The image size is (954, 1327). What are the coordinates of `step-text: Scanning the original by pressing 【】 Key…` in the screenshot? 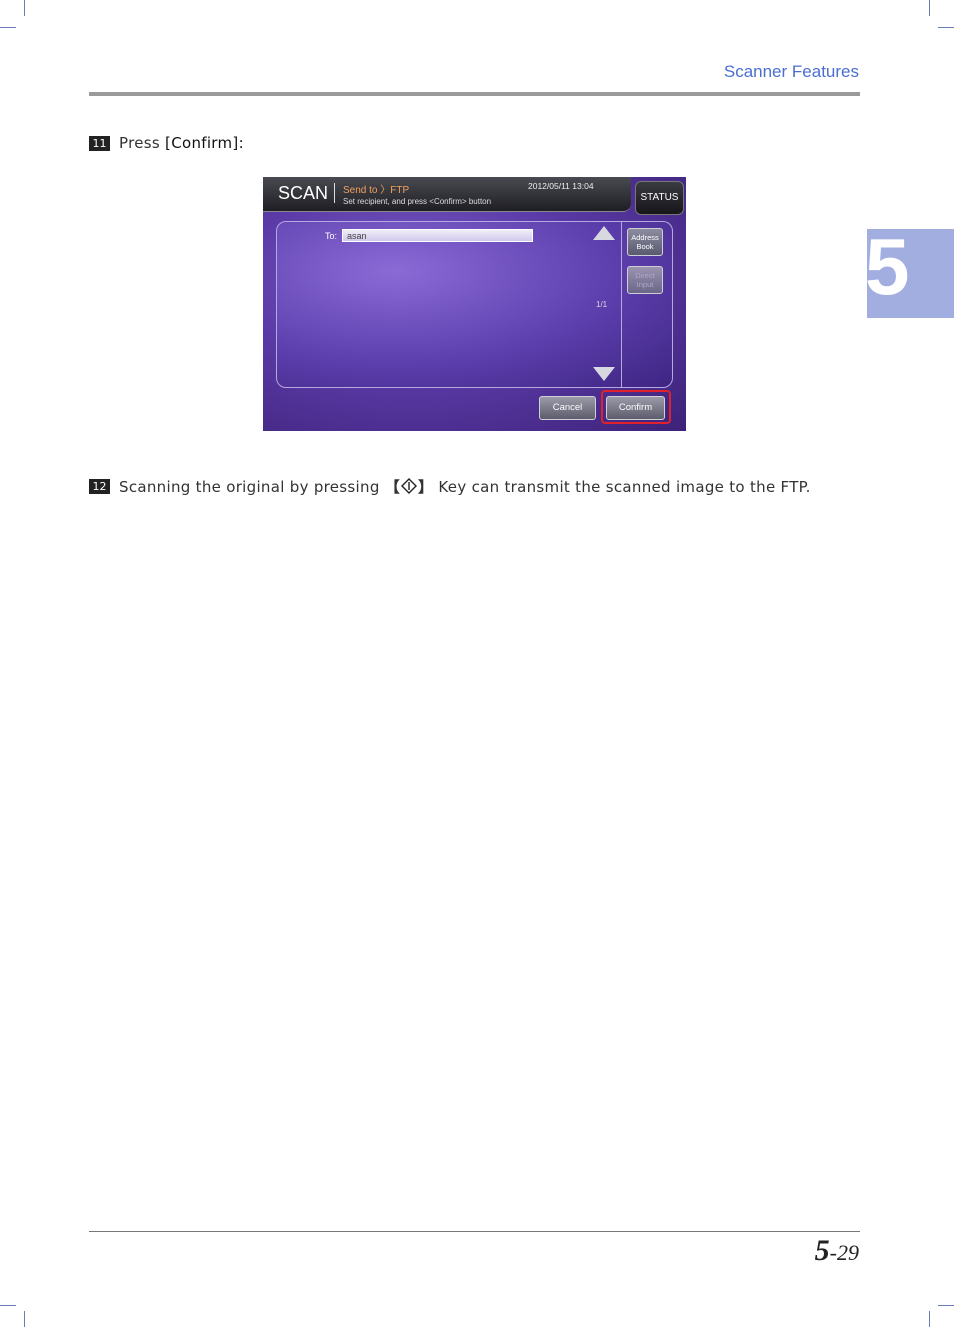 It's located at (465, 486).